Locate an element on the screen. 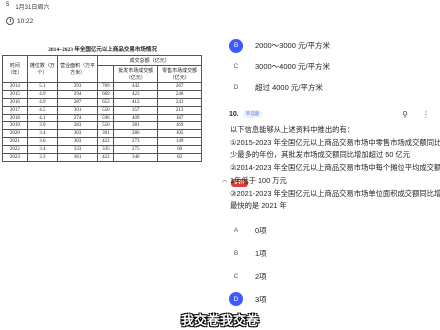 This screenshot has width=440, height=330. table-row: 2023 3.3 361 422 340 82 is located at coordinates (102, 157).